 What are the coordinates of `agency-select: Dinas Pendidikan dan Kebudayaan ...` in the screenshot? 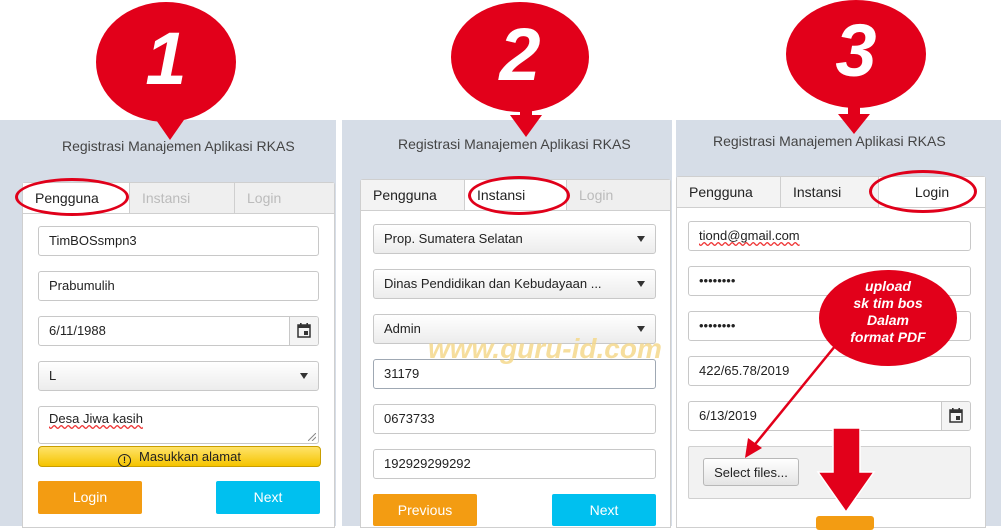 It's located at (514, 284).